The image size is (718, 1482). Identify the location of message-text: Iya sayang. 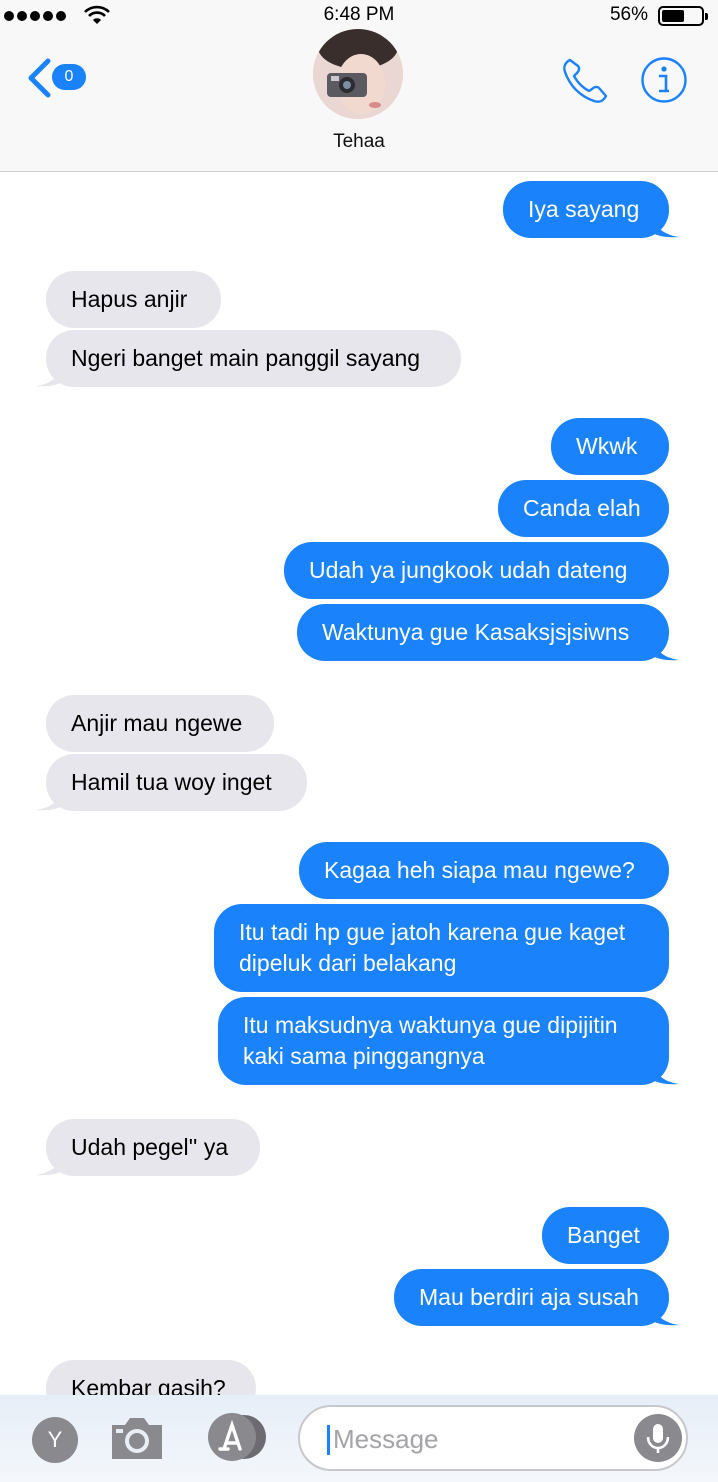
(584, 209).